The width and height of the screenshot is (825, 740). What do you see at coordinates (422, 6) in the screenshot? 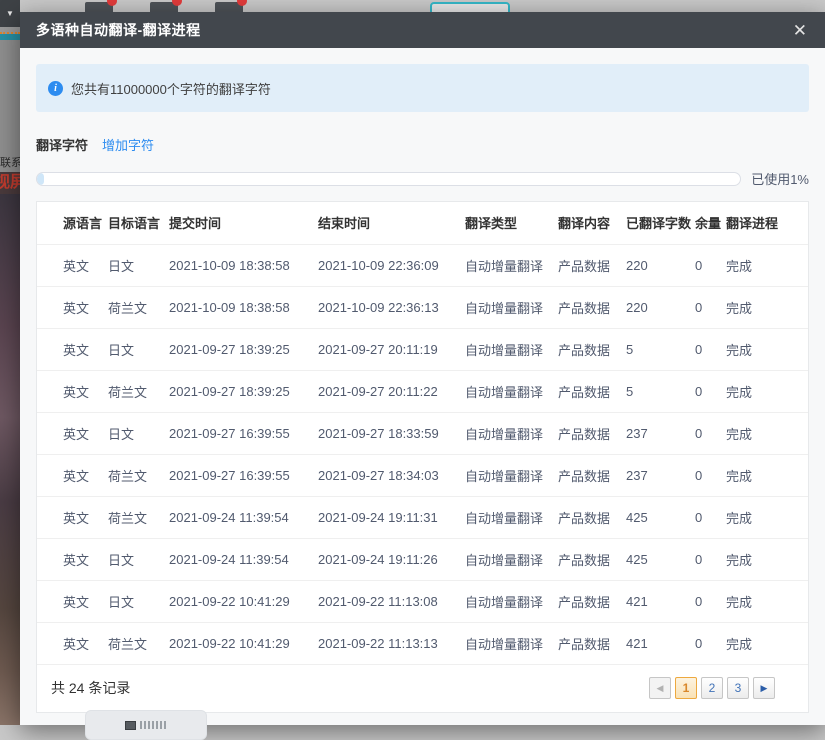
I see `background-top-strip` at bounding box center [422, 6].